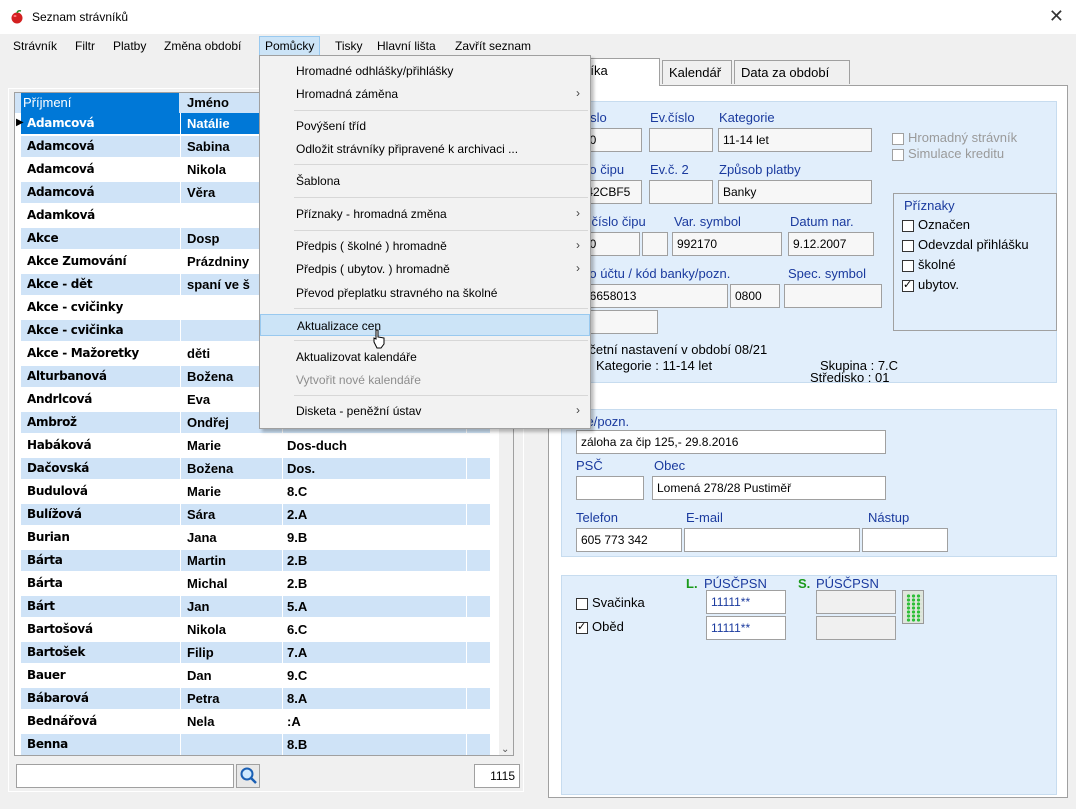 Image resolution: width=1076 pixels, height=809 pixels. Describe the element at coordinates (258, 606) in the screenshot. I see `table-row: Bárt Jan 5.A` at that location.